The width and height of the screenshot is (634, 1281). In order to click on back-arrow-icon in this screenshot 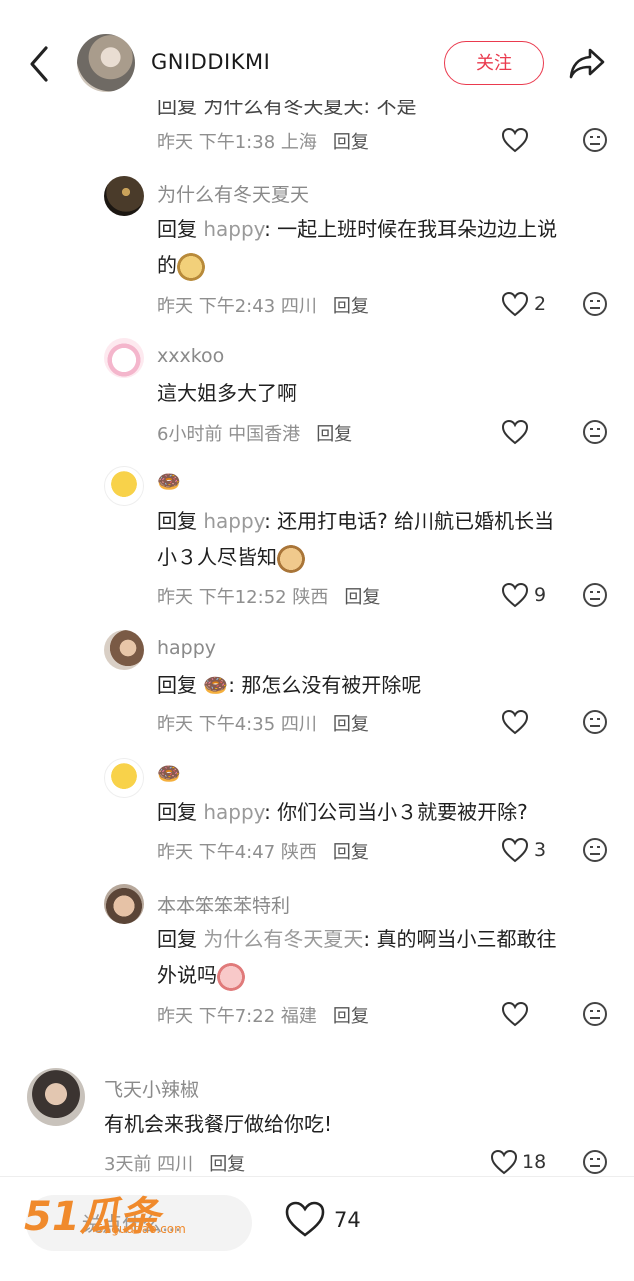, I will do `click(40, 64)`.